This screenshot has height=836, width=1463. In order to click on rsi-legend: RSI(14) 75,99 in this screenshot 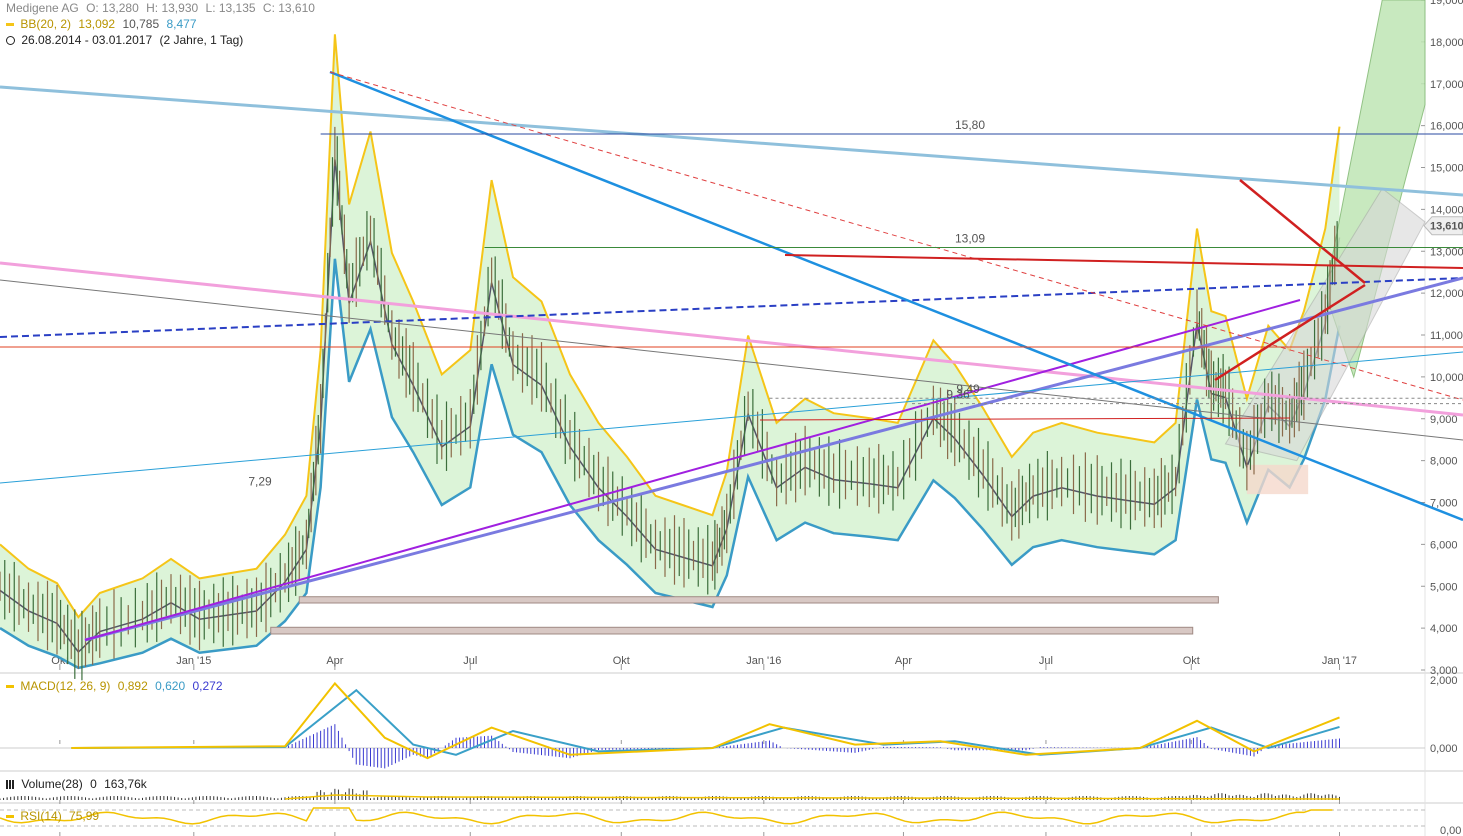, I will do `click(54, 816)`.